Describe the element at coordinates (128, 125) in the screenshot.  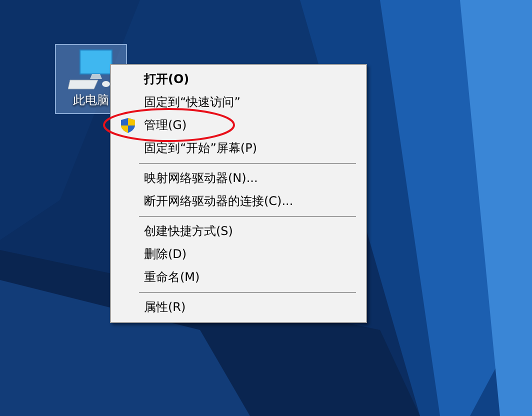
I see `shield-icon` at that location.